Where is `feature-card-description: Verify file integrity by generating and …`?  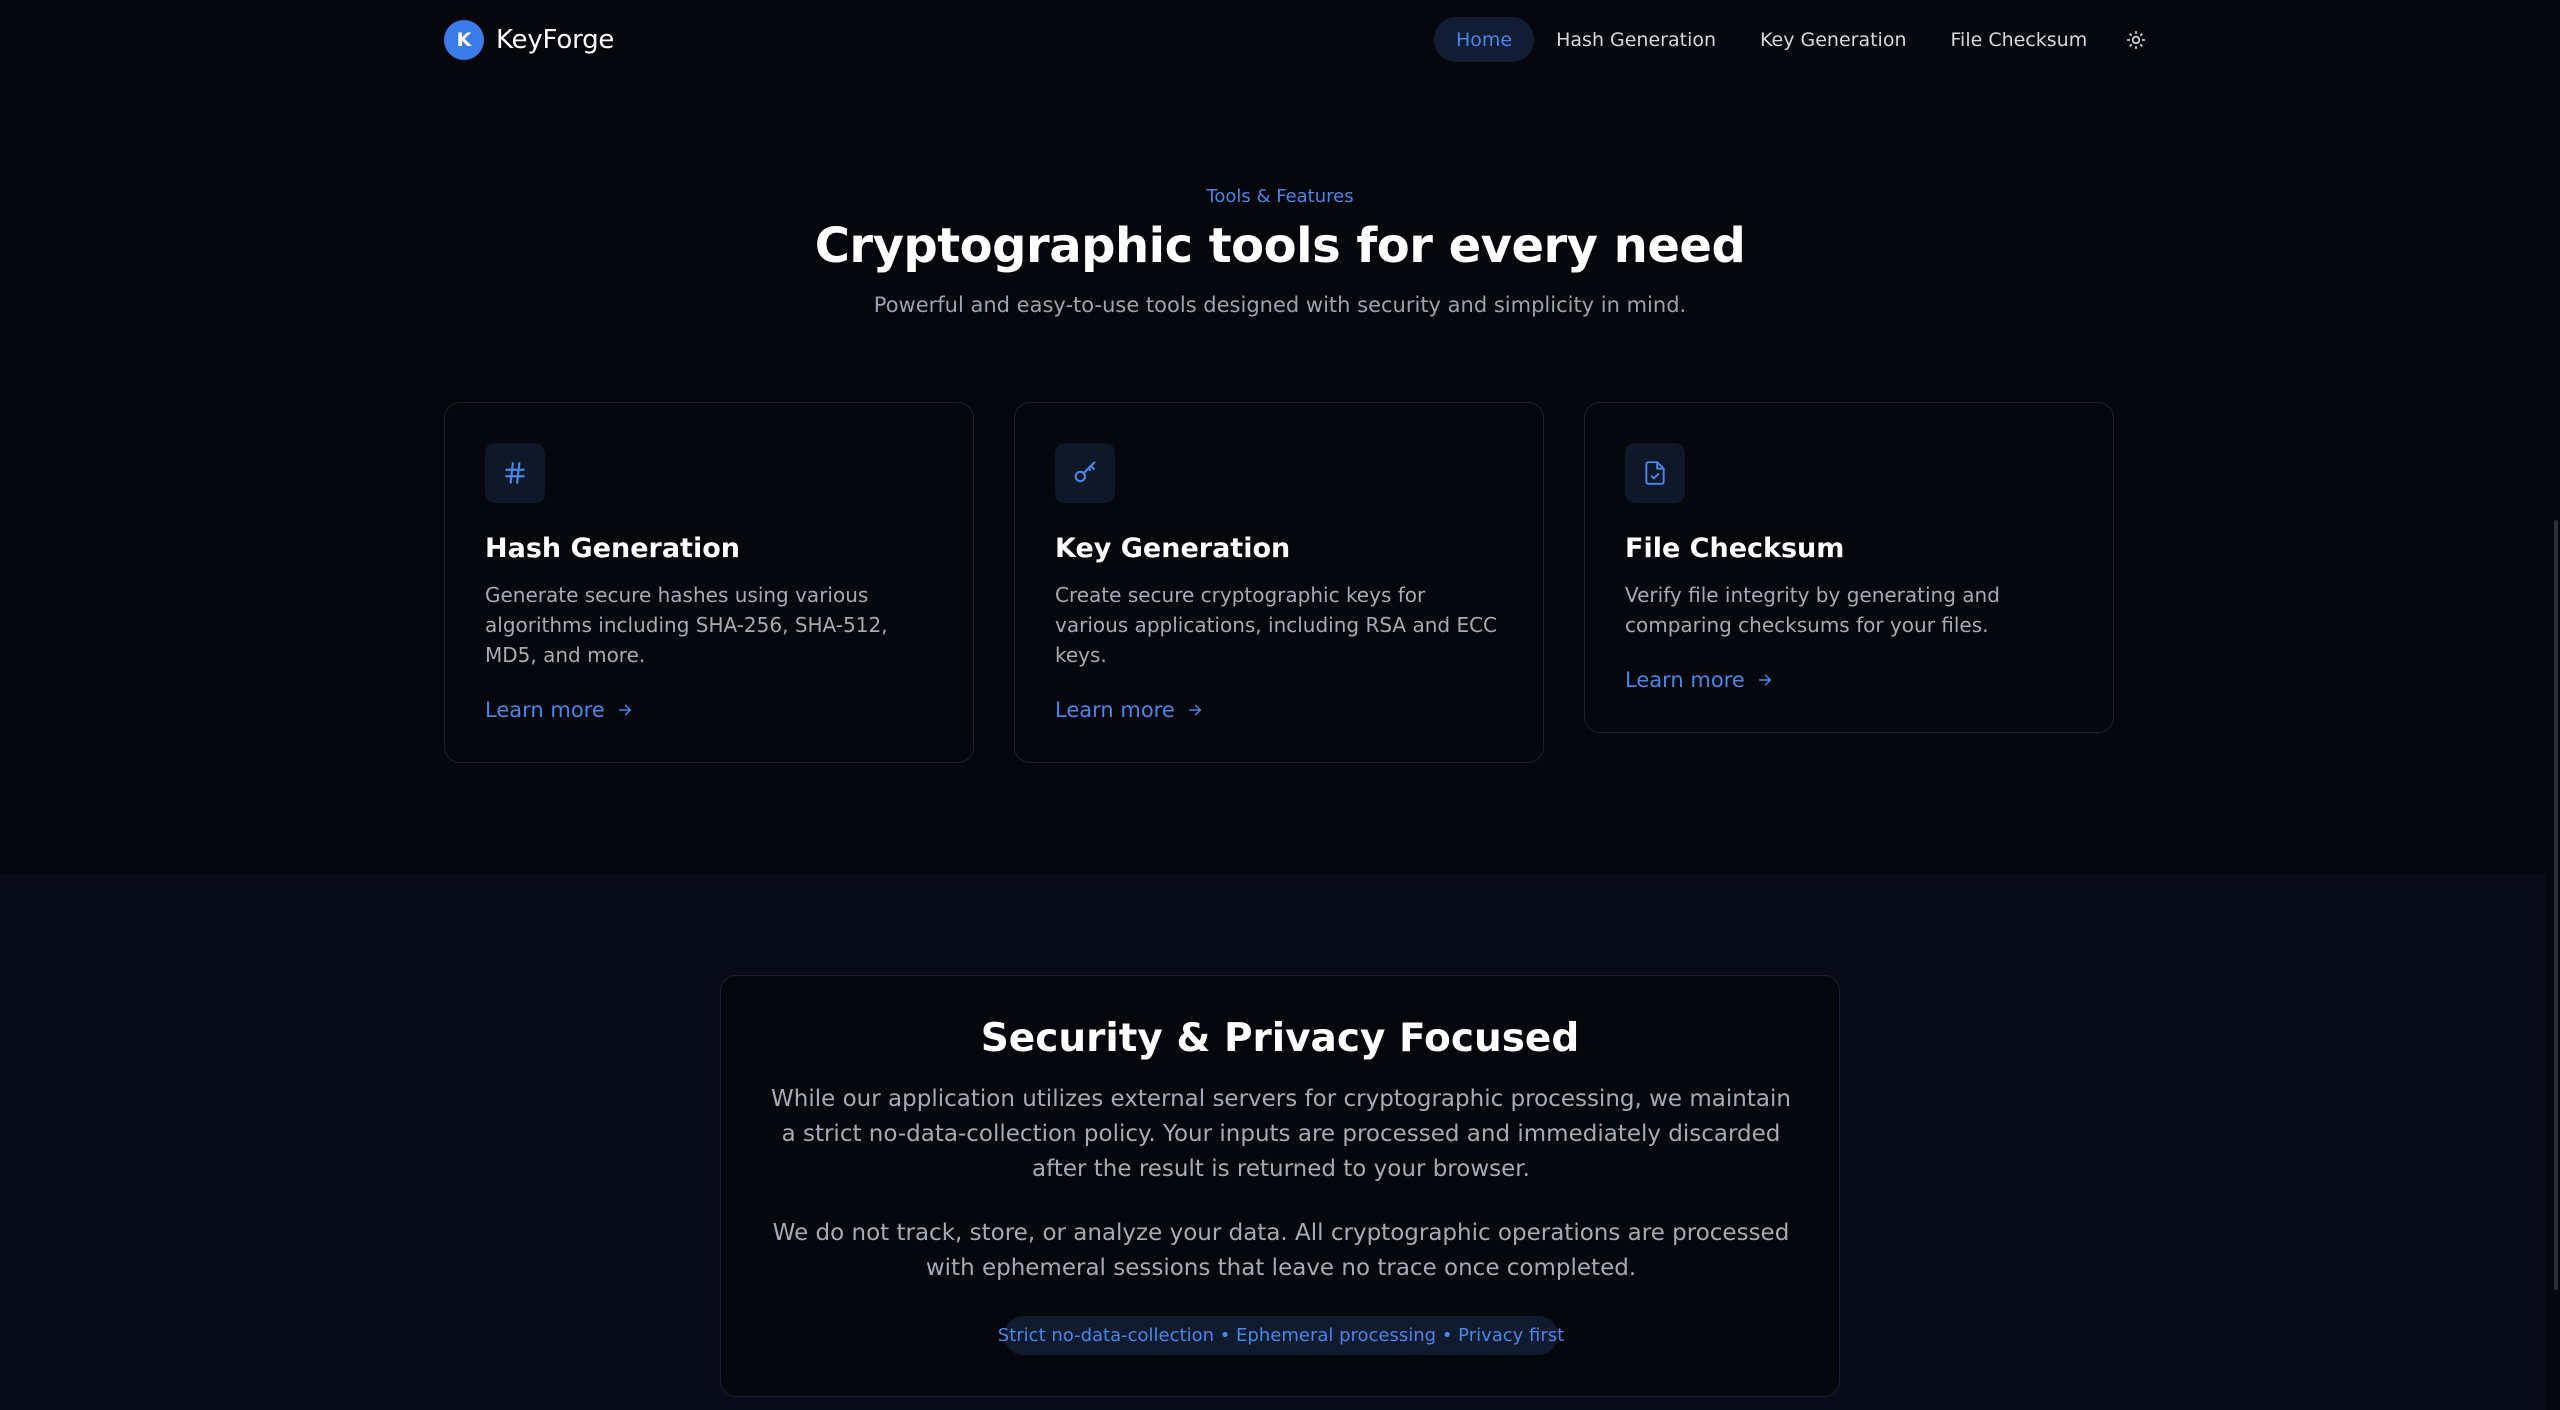
feature-card-description: Verify file integrity by generating and … is located at coordinates (1812, 610).